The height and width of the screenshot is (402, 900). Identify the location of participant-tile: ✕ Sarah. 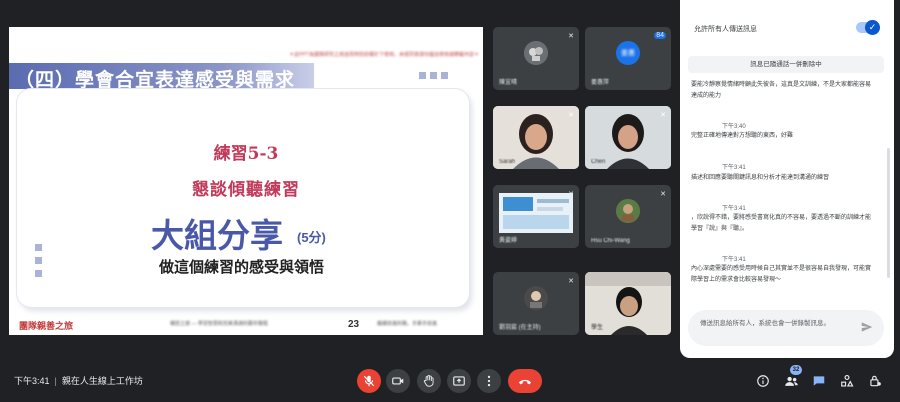
(536, 137).